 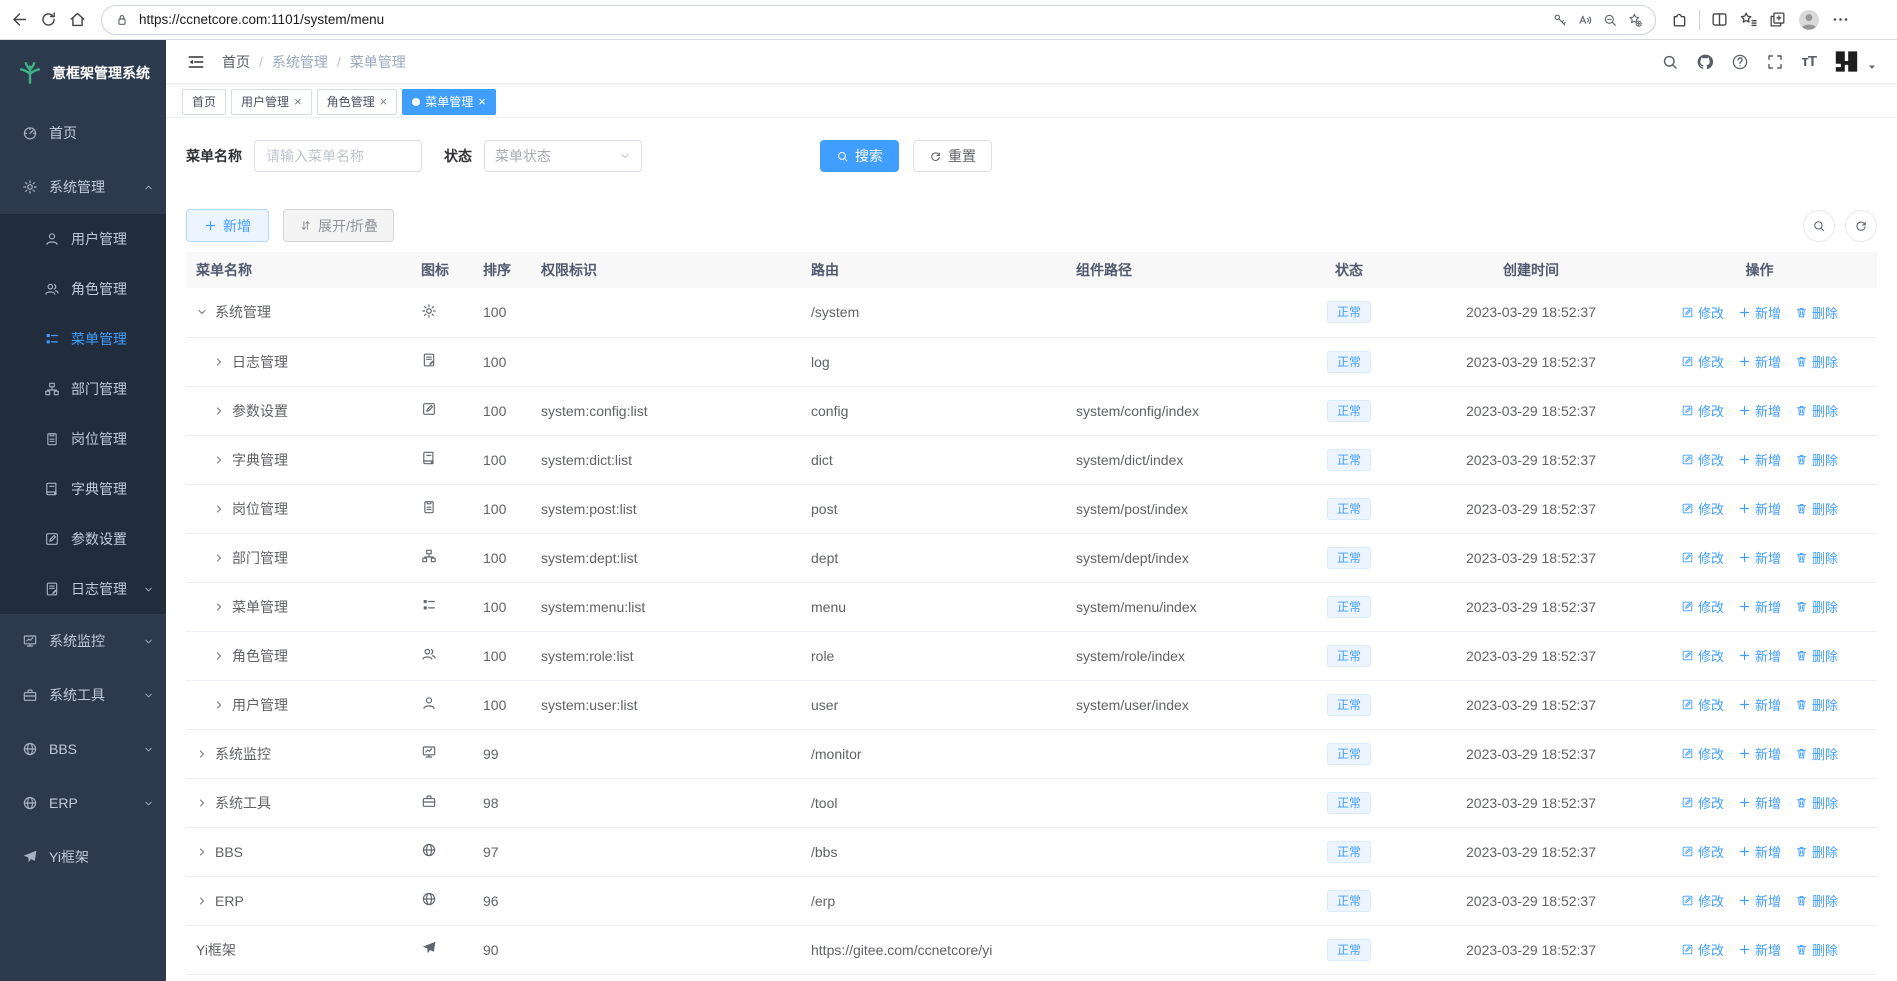 What do you see at coordinates (83, 239) in the screenshot?
I see `sidebar-item-user-management: 用户管理` at bounding box center [83, 239].